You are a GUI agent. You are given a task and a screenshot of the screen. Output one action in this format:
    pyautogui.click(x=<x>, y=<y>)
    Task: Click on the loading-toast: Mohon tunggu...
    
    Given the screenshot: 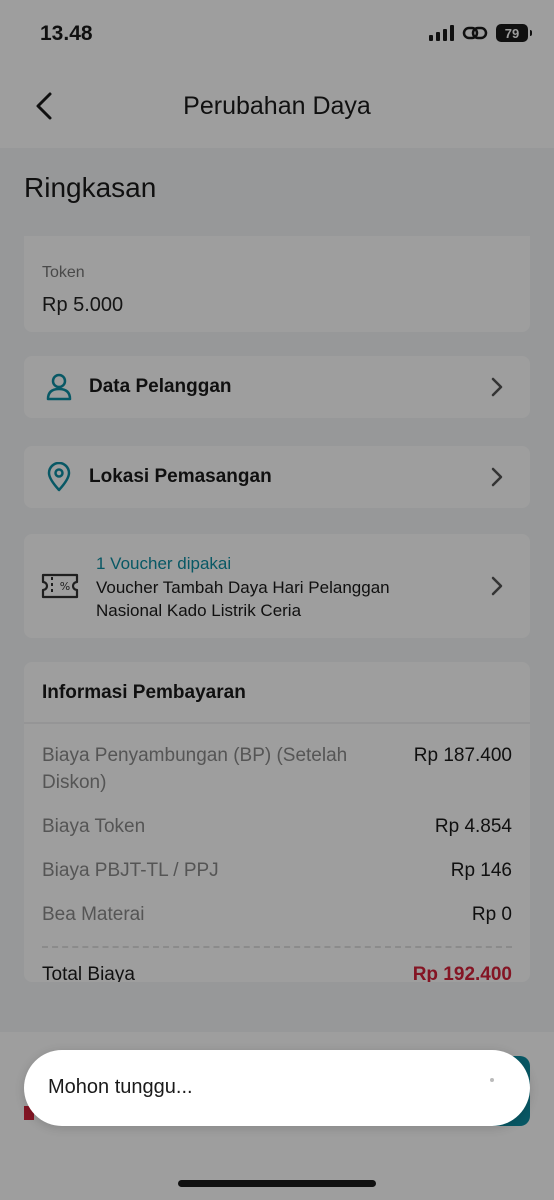 What is the action you would take?
    pyautogui.click(x=277, y=1088)
    